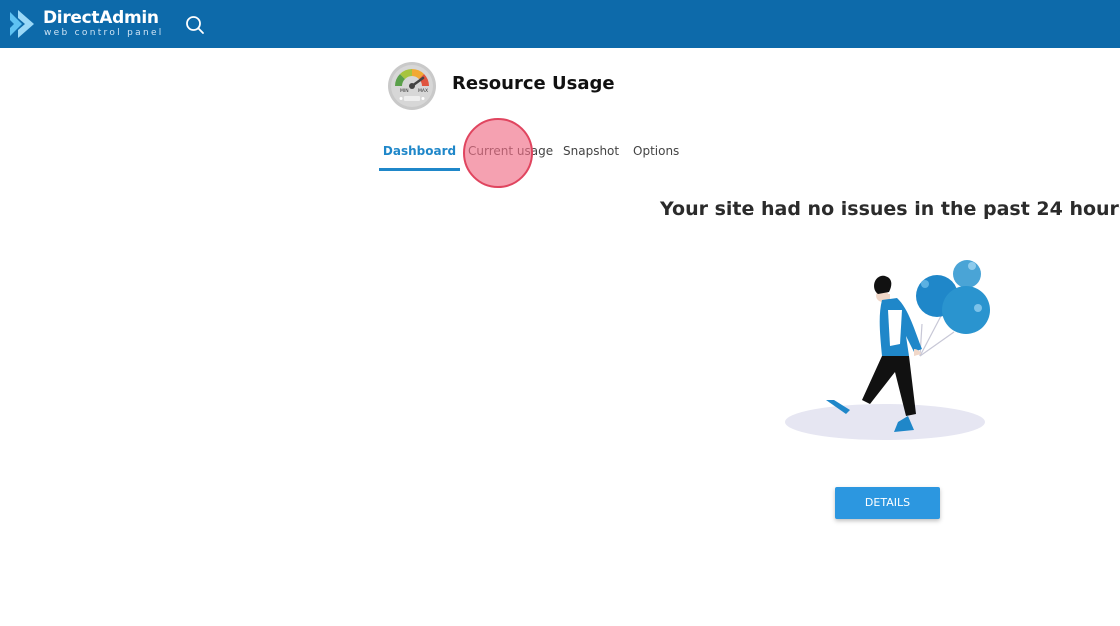  I want to click on tab-dashboard: Dashboard, so click(419, 154).